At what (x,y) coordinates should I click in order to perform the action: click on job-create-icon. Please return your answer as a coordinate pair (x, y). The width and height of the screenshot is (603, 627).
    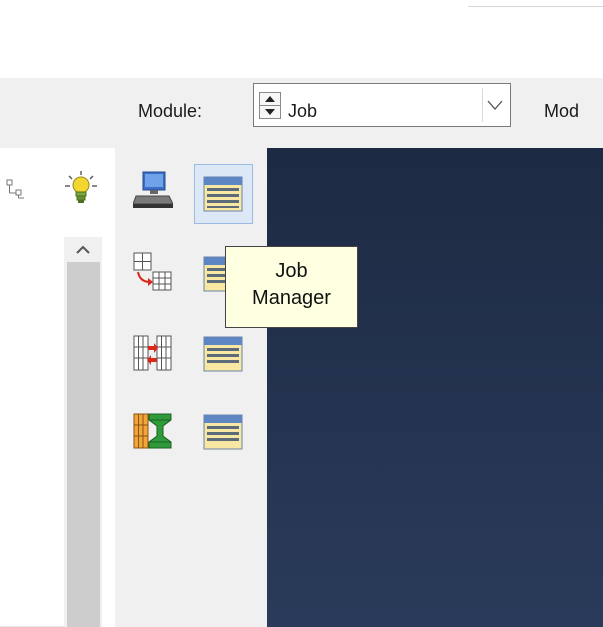
    Looking at the image, I should click on (153, 190).